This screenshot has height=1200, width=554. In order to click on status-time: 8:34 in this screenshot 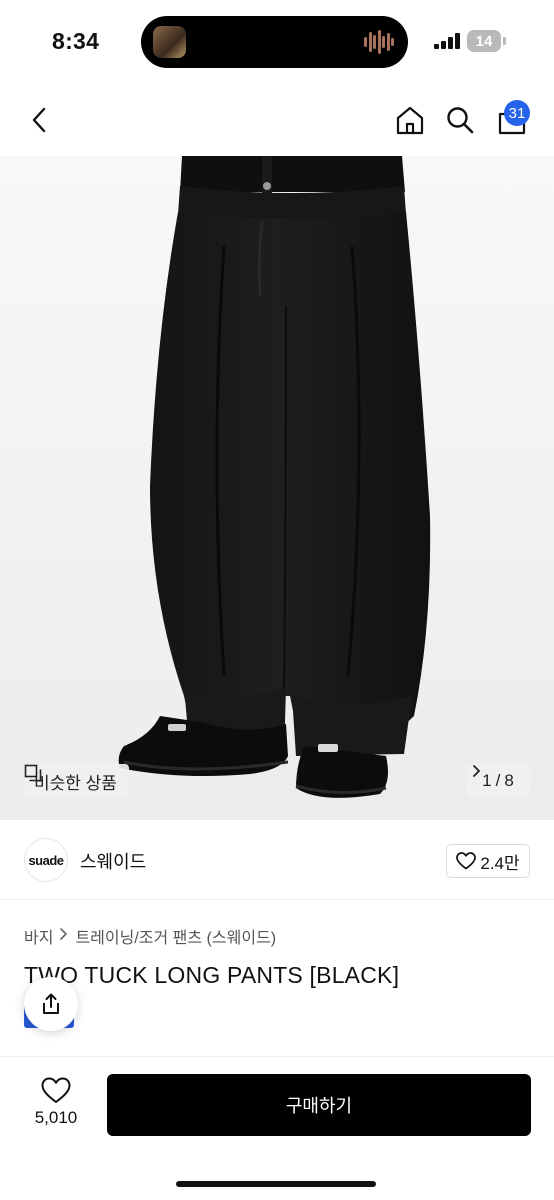, I will do `click(76, 41)`.